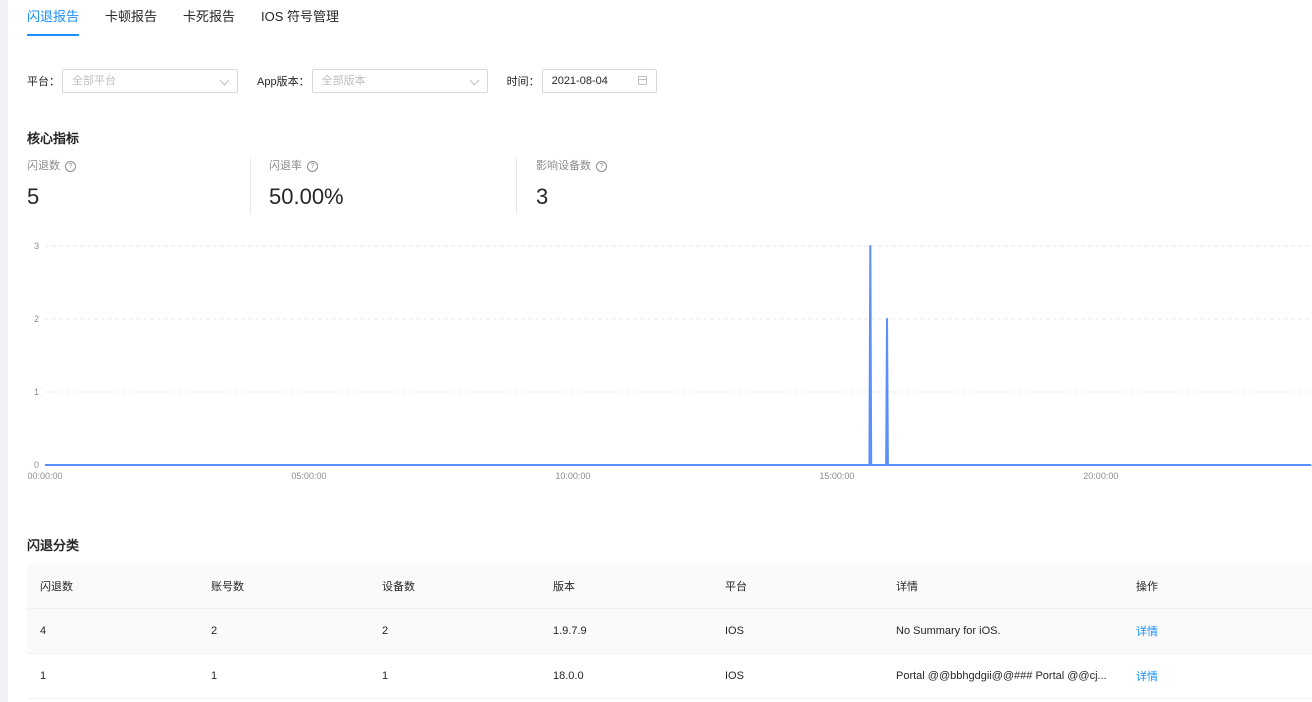  What do you see at coordinates (1147, 587) in the screenshot?
I see `column-header: 操作` at bounding box center [1147, 587].